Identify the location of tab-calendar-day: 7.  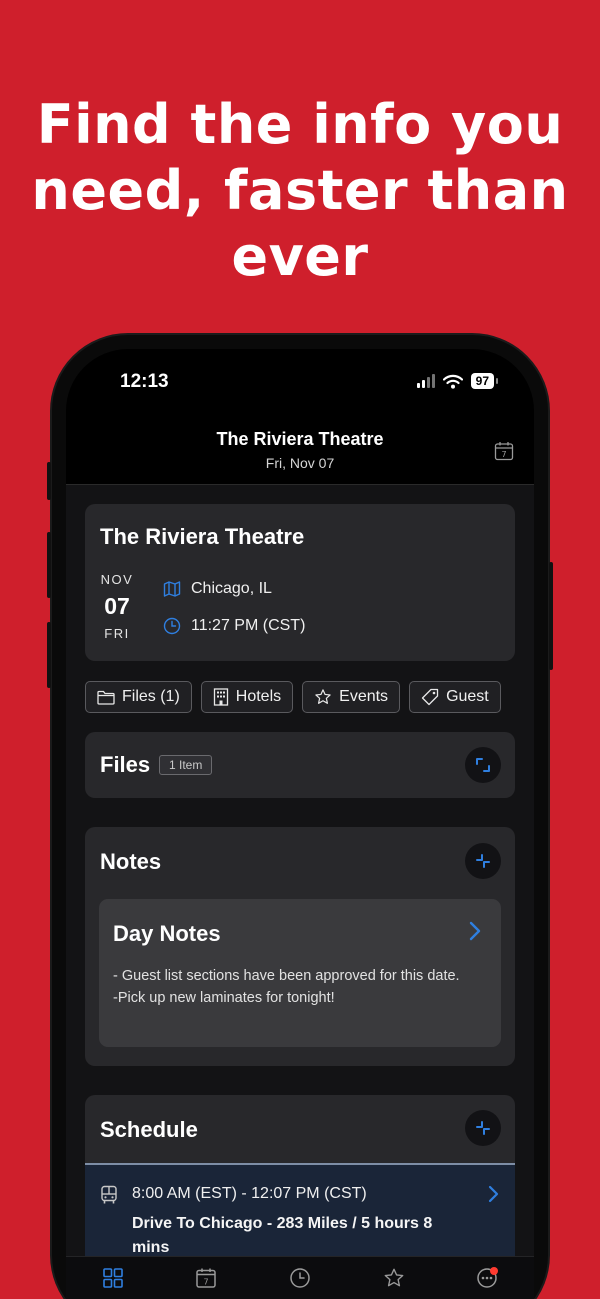
(206, 1282).